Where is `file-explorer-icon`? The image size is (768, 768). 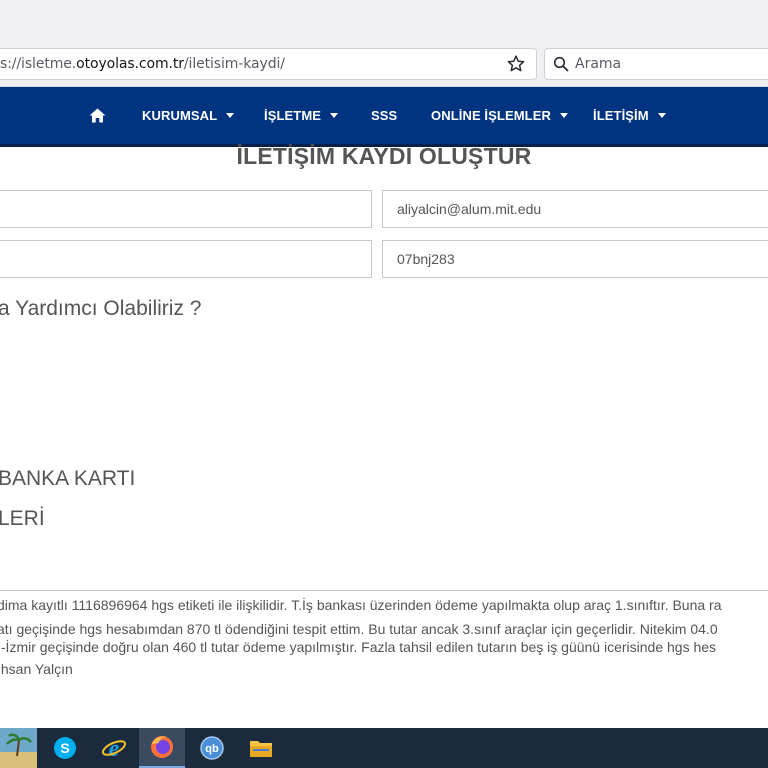 file-explorer-icon is located at coordinates (261, 748).